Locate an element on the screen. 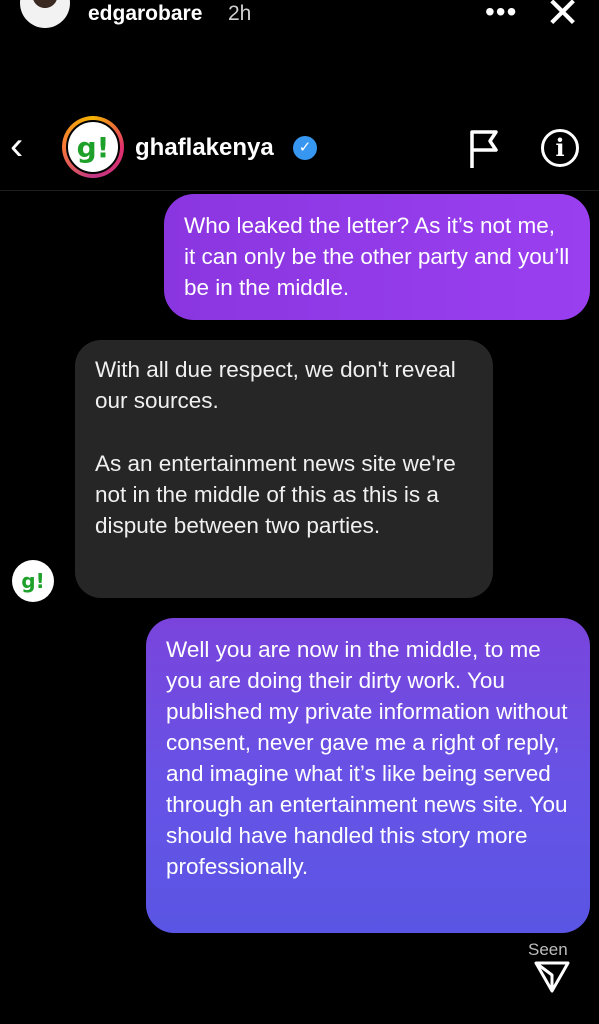 The width and height of the screenshot is (599, 1024). story-header: edgarobare 2h ••• ✕ is located at coordinates (299, 20).